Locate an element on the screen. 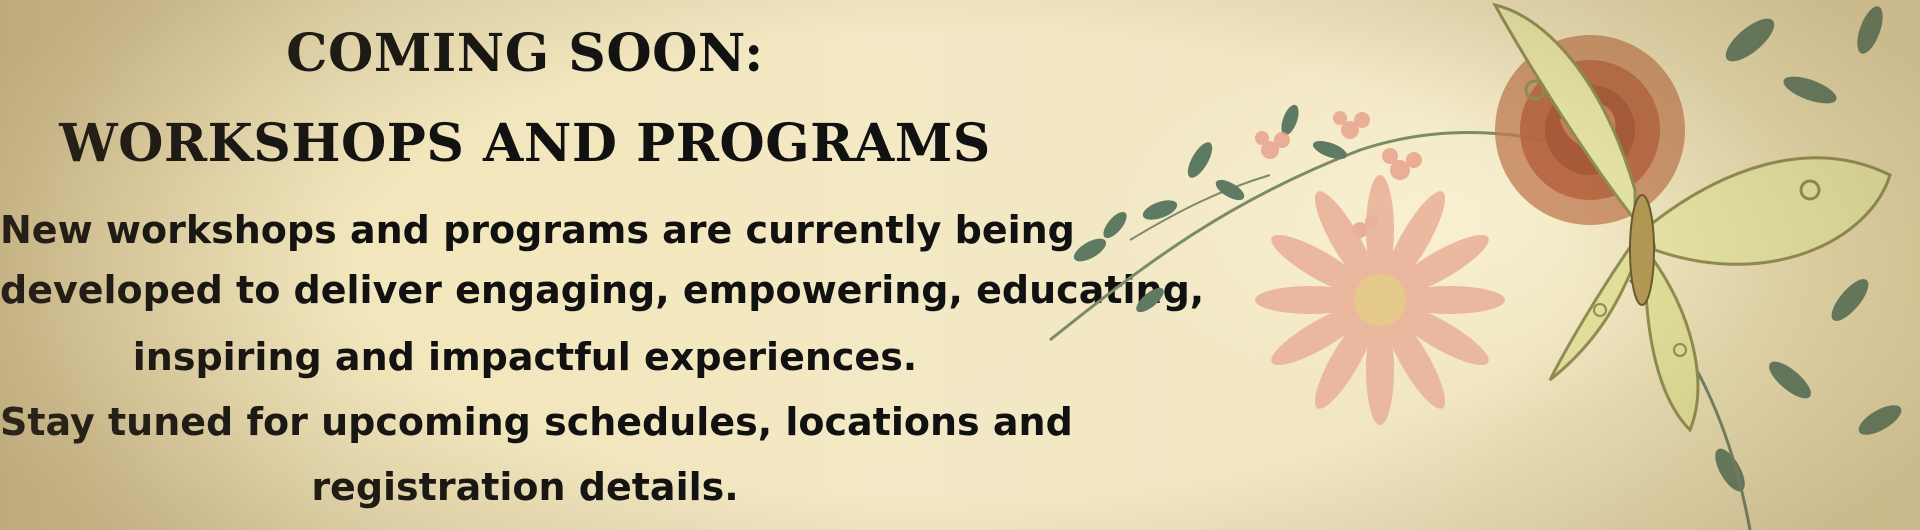 Image resolution: width=1920 pixels, height=530 pixels. pink-daisy-flower is located at coordinates (1380, 300).